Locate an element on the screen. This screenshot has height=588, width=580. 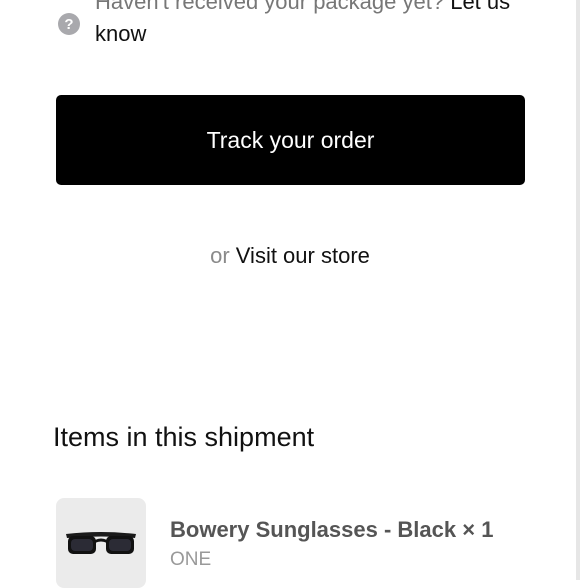
help-message: Haven't received your package yet? is located at coordinates (270, 7).